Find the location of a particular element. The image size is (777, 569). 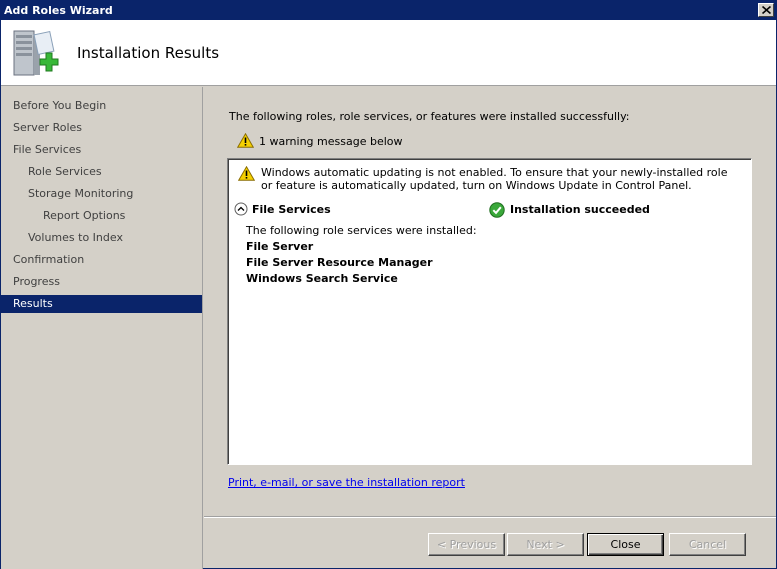

nav-step-volumes-to-index: Volumes to Index is located at coordinates (101, 238).